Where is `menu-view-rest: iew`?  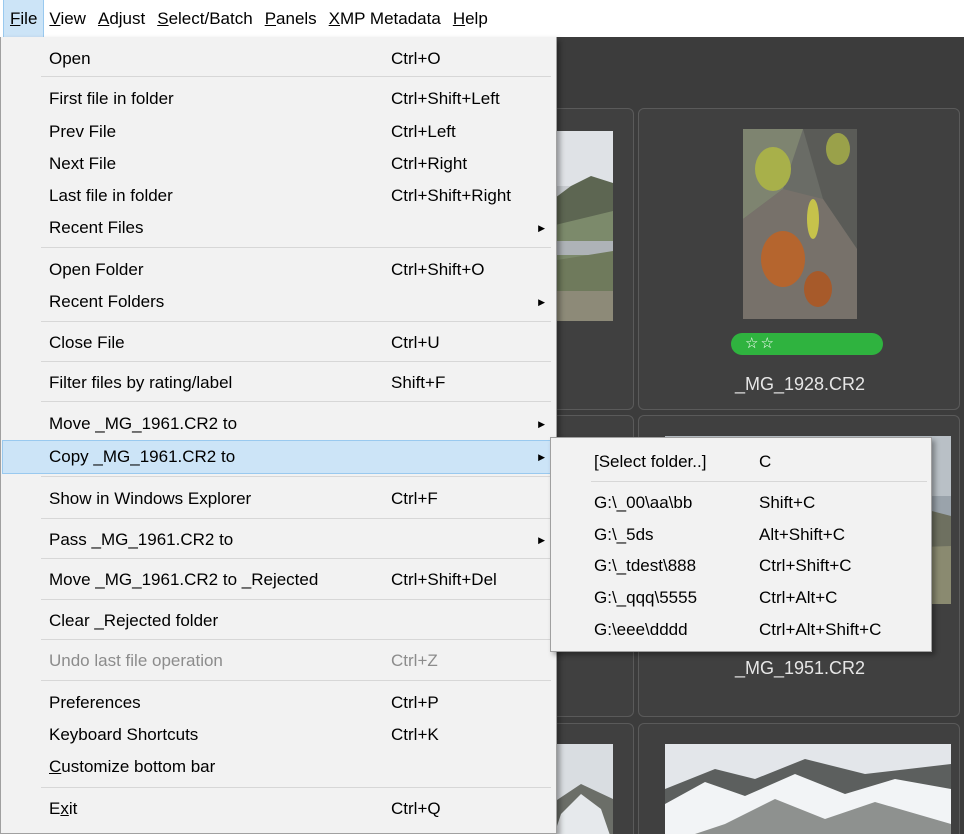
menu-view-rest: iew is located at coordinates (73, 18).